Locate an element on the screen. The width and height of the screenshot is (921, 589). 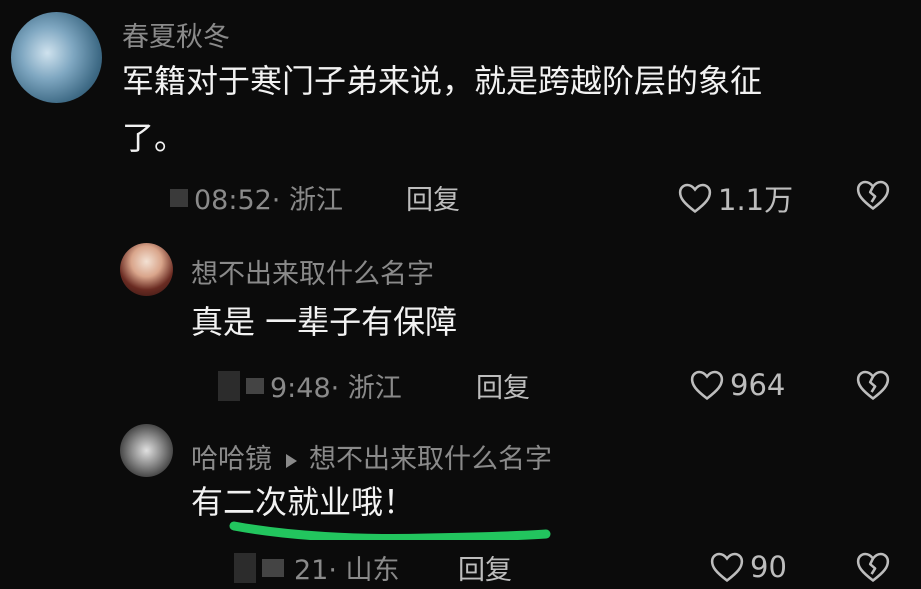
like-button: 1.1万 is located at coordinates (735, 198).